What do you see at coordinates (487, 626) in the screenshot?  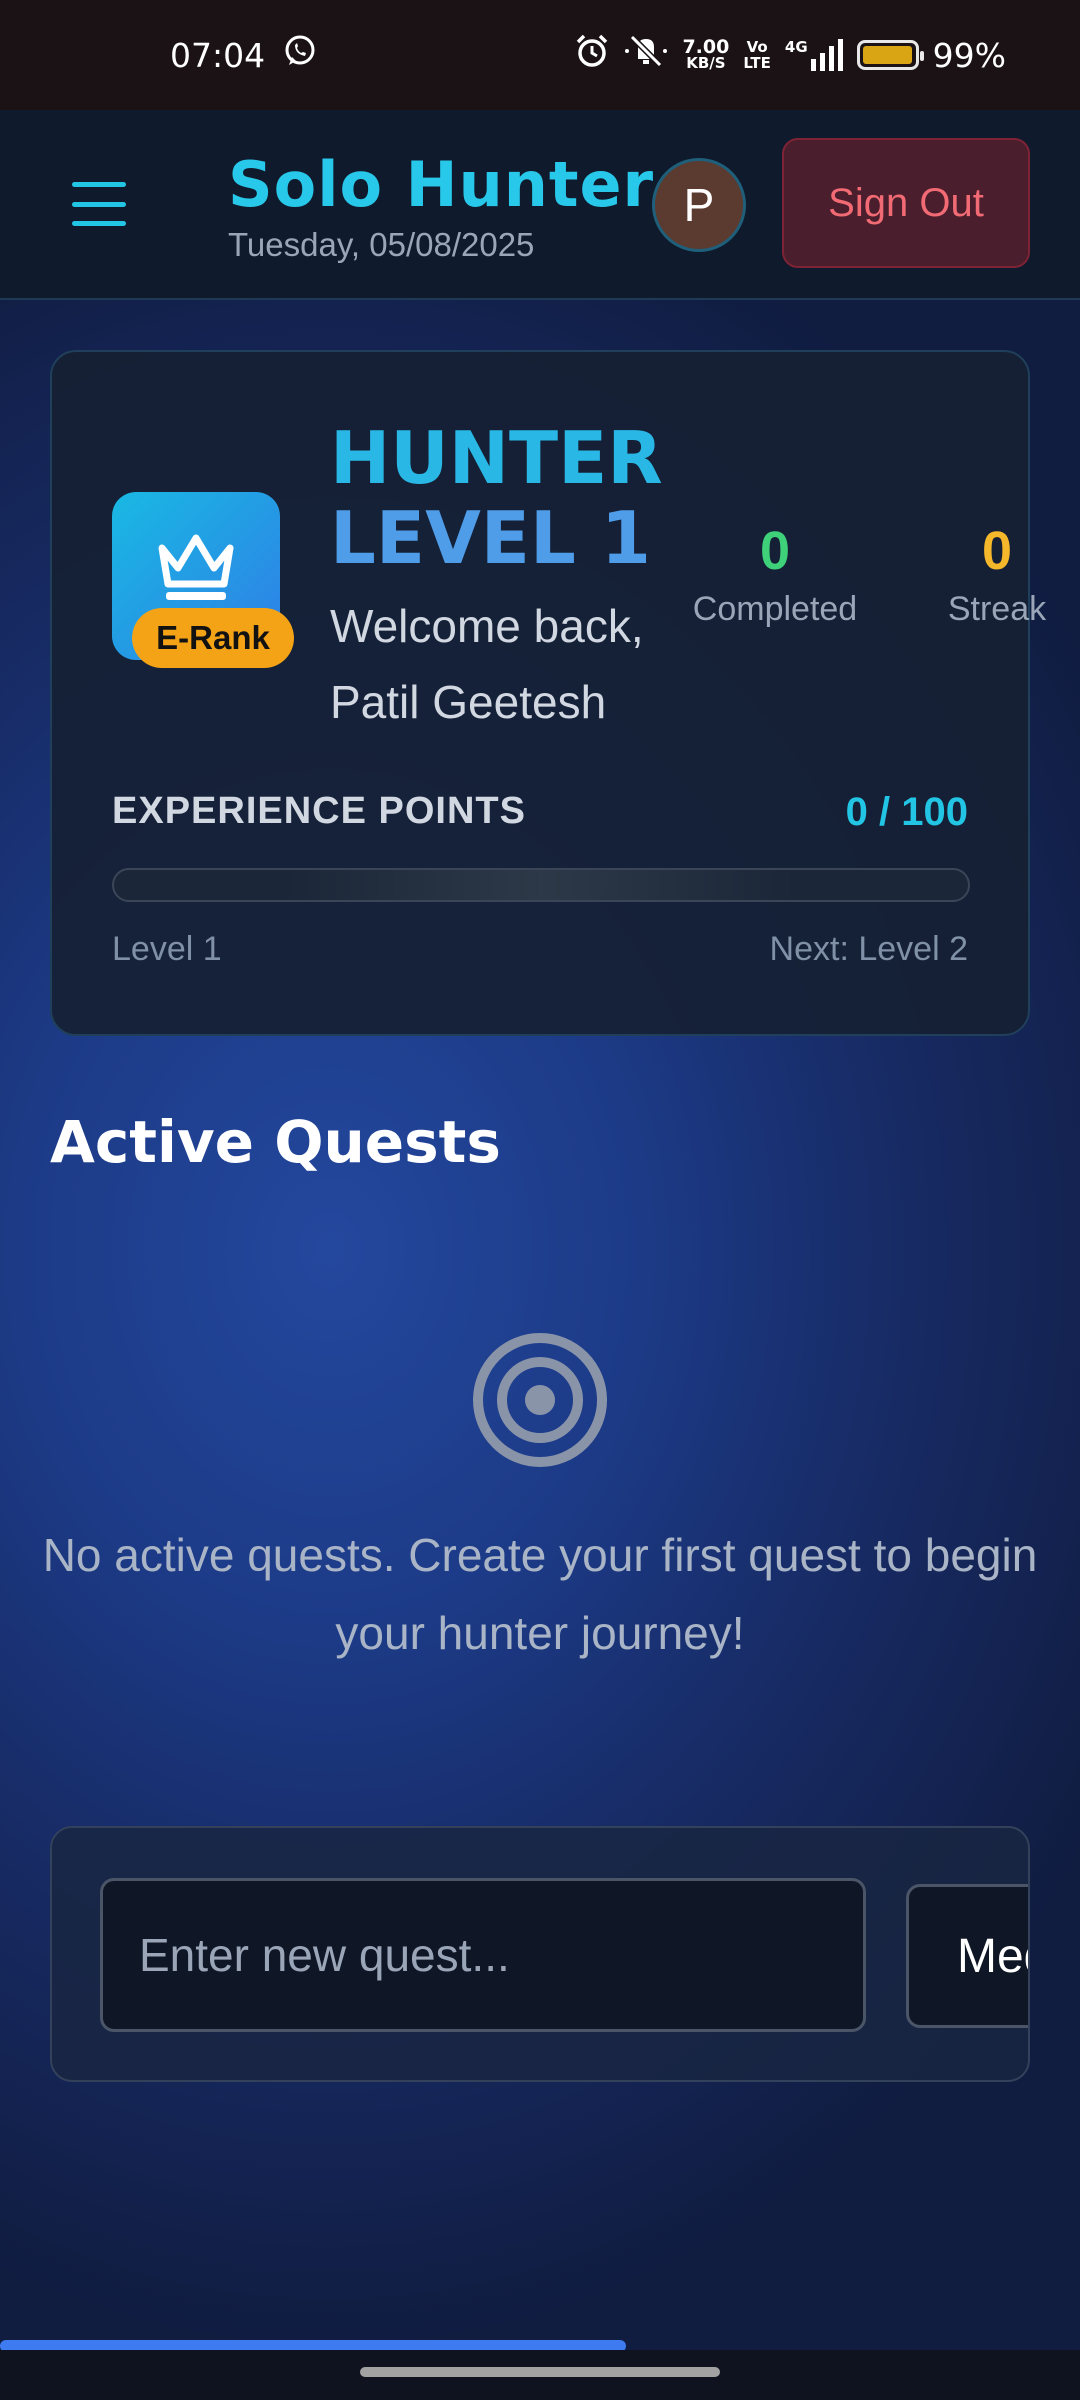 I see `welcome-line1: Welcome back,` at bounding box center [487, 626].